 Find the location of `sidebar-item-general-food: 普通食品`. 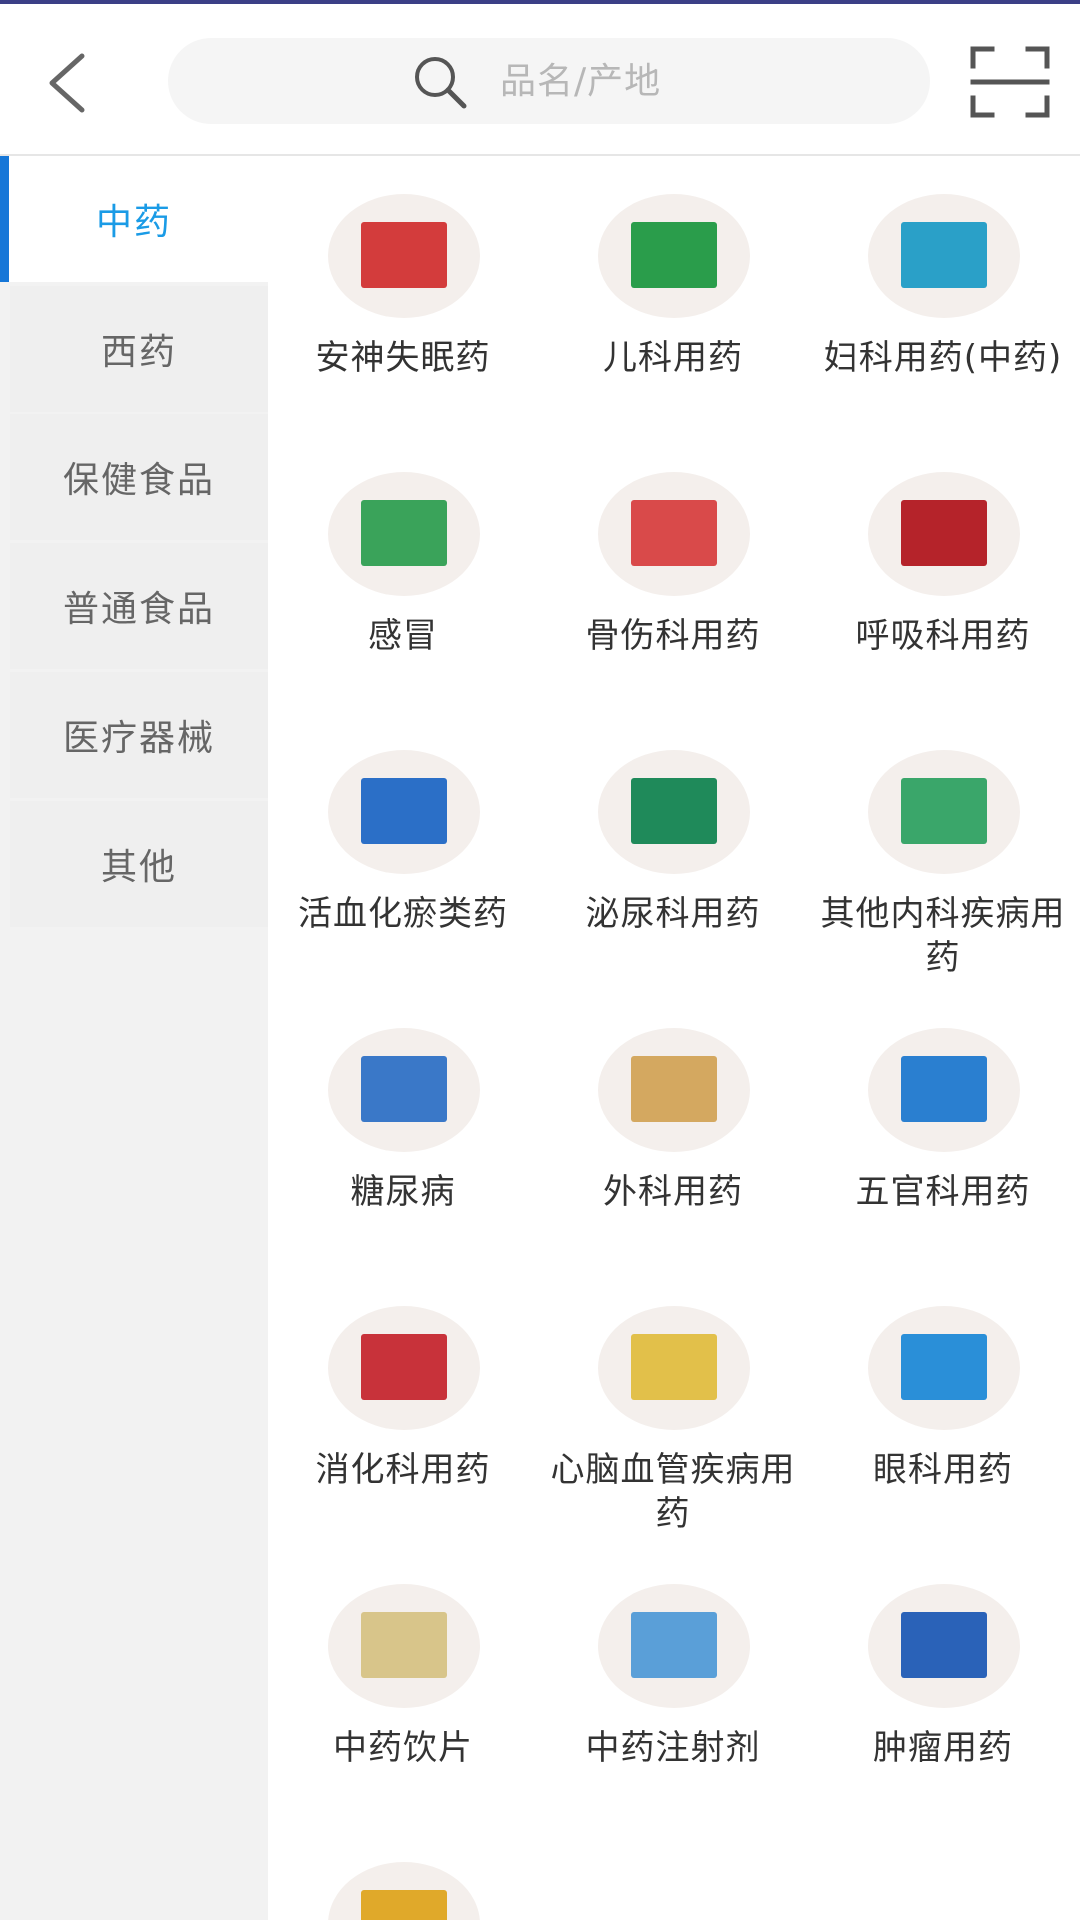

sidebar-item-general-food: 普通食品 is located at coordinates (139, 606).